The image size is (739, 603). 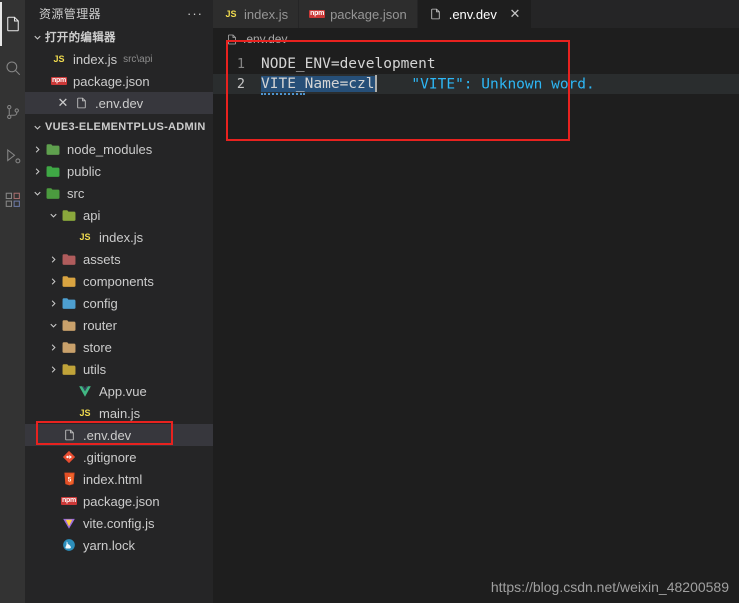 I want to click on activity-item-explorer, so click(x=12, y=24).